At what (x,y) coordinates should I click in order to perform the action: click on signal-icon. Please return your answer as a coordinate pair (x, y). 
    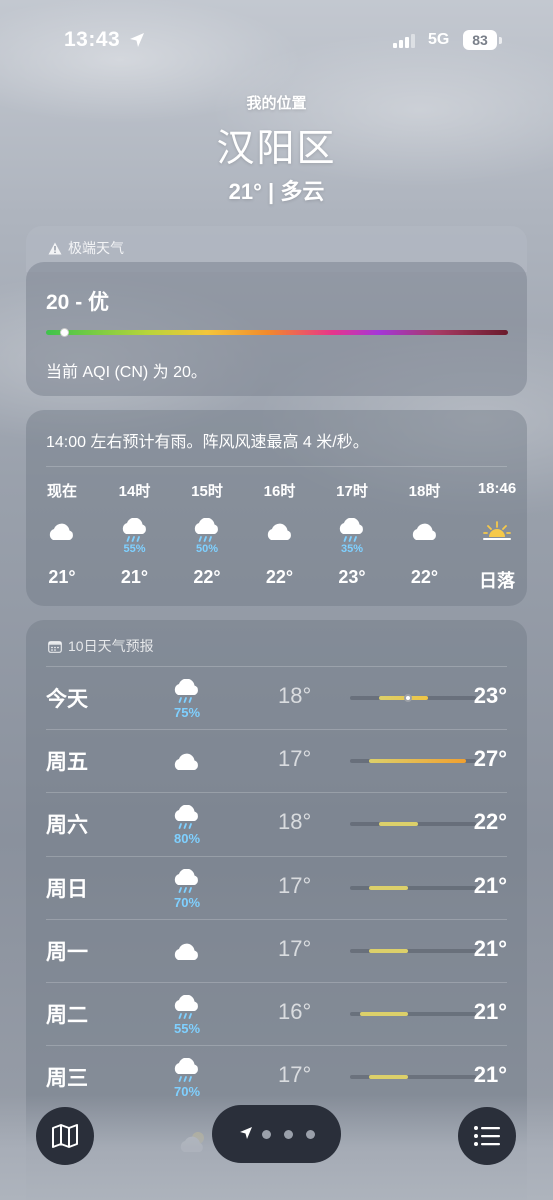
    Looking at the image, I should click on (404, 41).